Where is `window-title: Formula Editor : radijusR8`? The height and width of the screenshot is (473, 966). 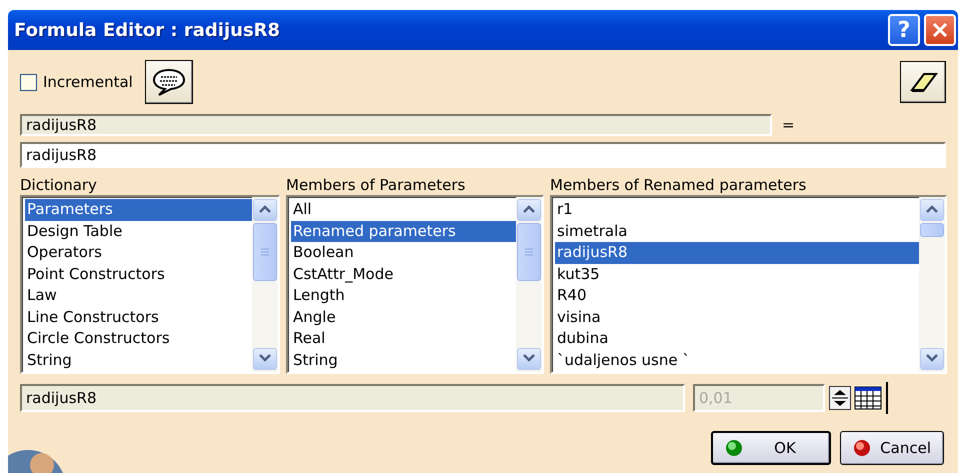
window-title: Formula Editor : radijusR8 is located at coordinates (148, 30).